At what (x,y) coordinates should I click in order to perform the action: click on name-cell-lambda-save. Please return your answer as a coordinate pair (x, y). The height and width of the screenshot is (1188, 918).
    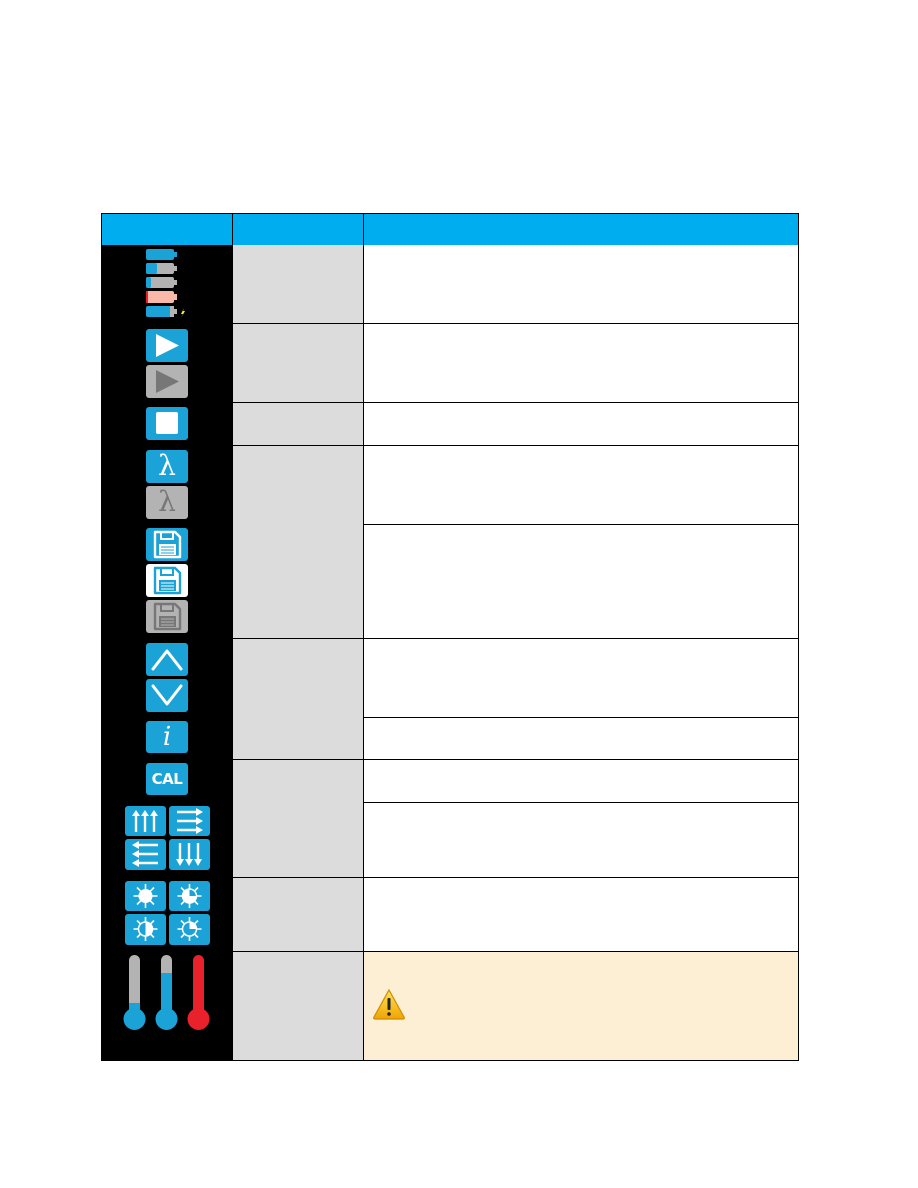
    Looking at the image, I should click on (298, 541).